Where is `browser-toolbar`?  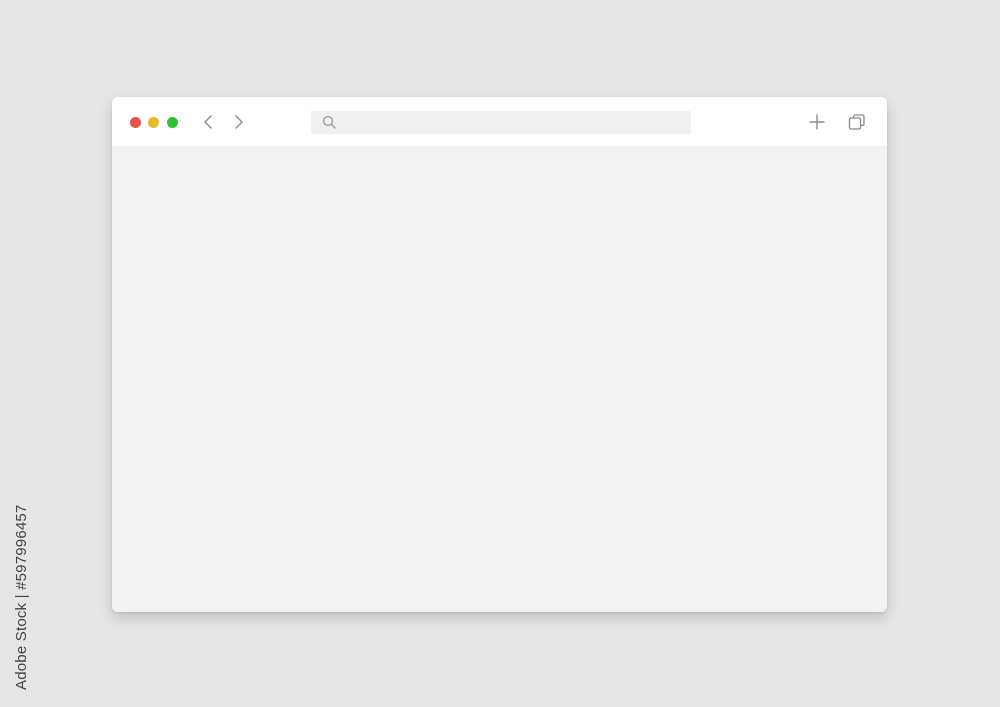
browser-toolbar is located at coordinates (499, 121).